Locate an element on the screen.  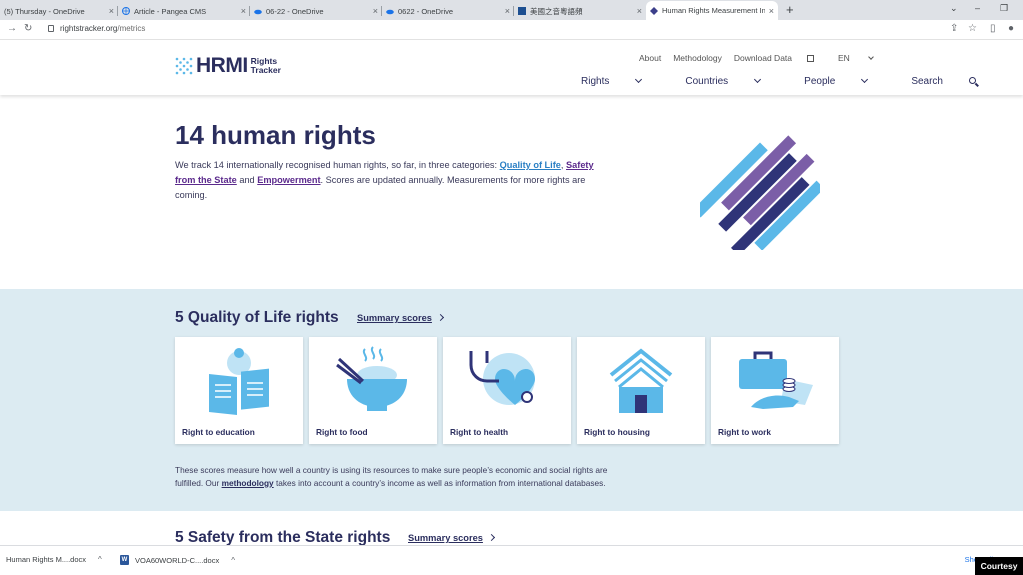
nav-people-label: People is located at coordinates (820, 81).